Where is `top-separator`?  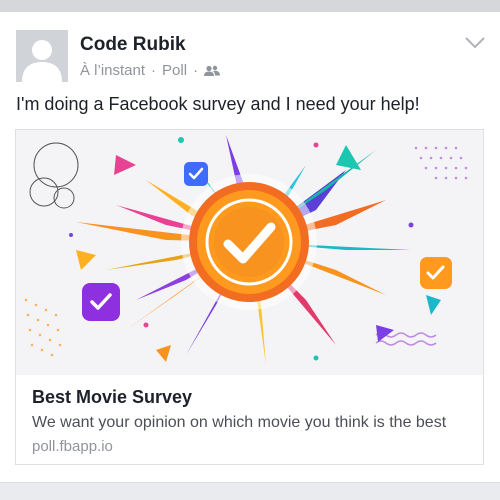 top-separator is located at coordinates (250, 6).